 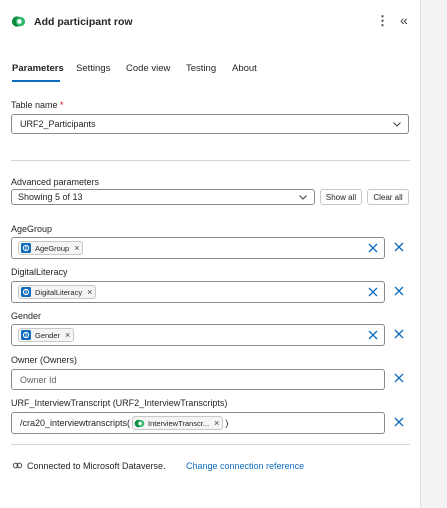 What do you see at coordinates (36, 81) in the screenshot?
I see `active-tab-indicator` at bounding box center [36, 81].